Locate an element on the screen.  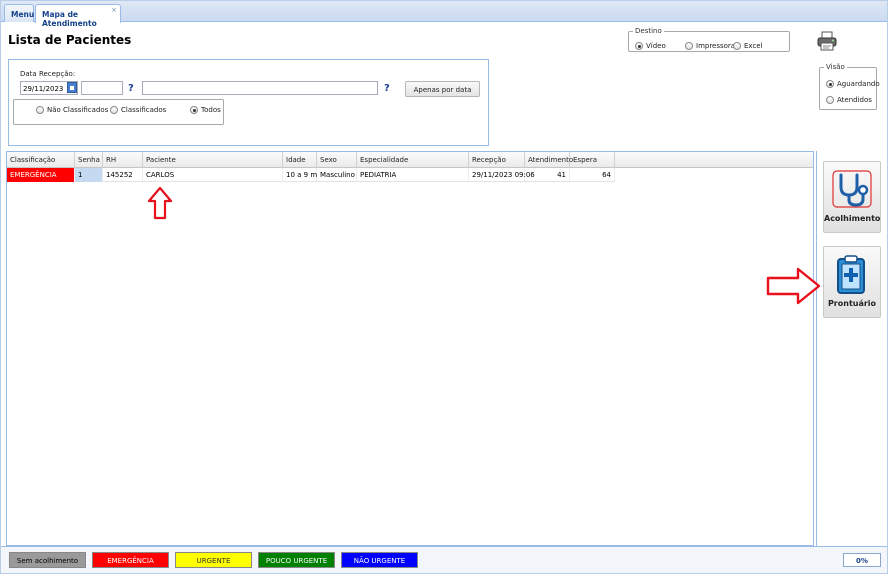
tab-bar: Menu Mapa de Atendimento × is located at coordinates (444, 14).